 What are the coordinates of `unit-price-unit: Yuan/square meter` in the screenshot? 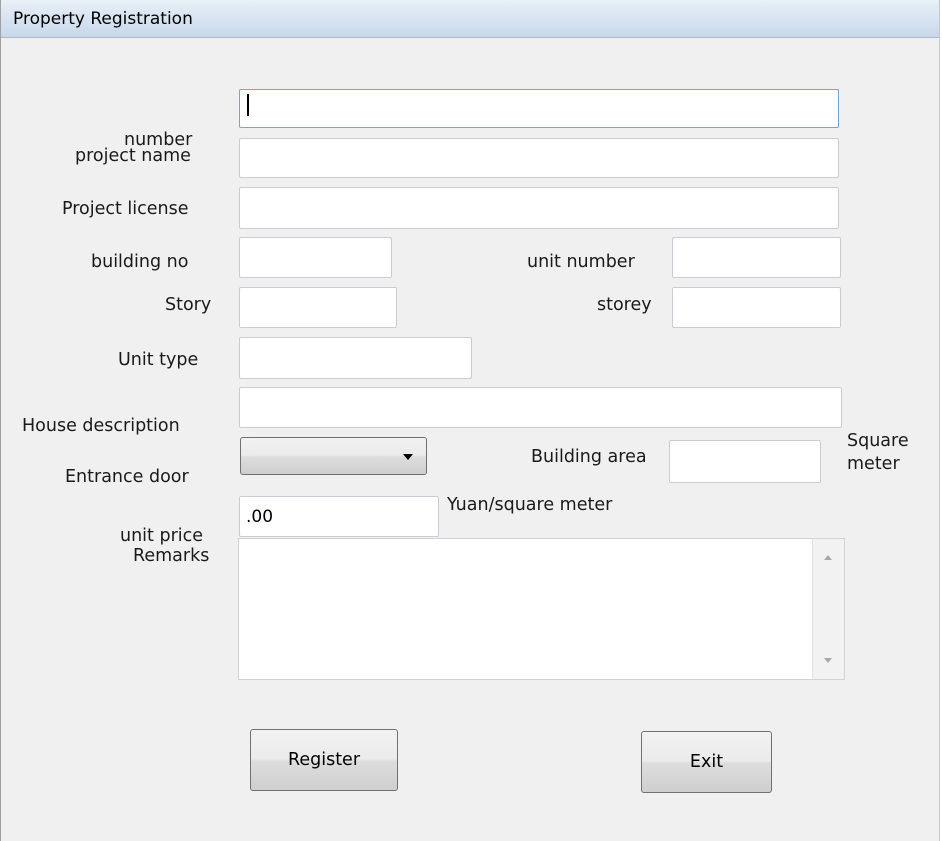 It's located at (530, 505).